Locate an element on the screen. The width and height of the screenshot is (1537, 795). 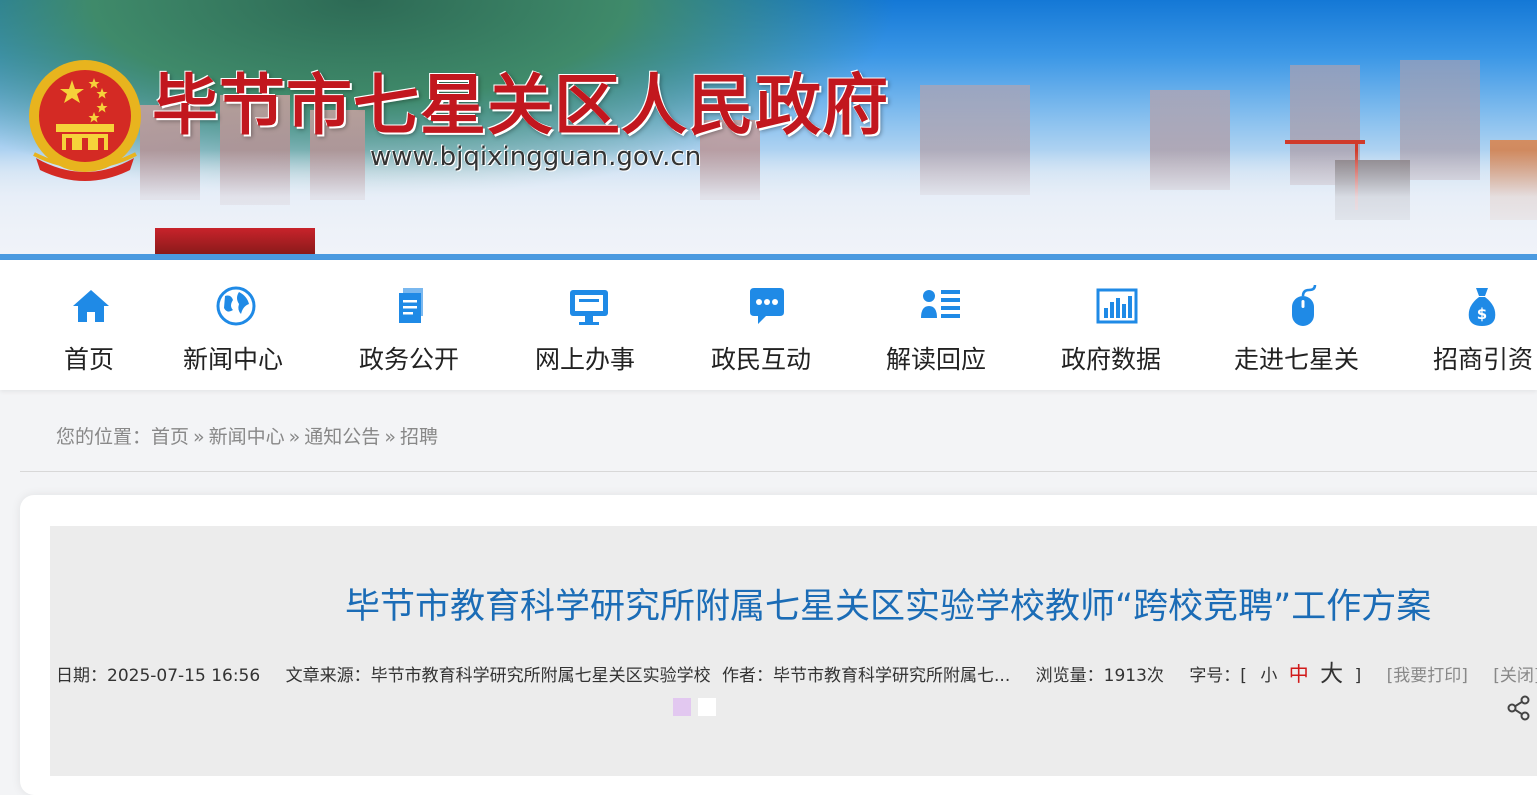
breadcrumb-link-news: 新闻中心 is located at coordinates (247, 437).